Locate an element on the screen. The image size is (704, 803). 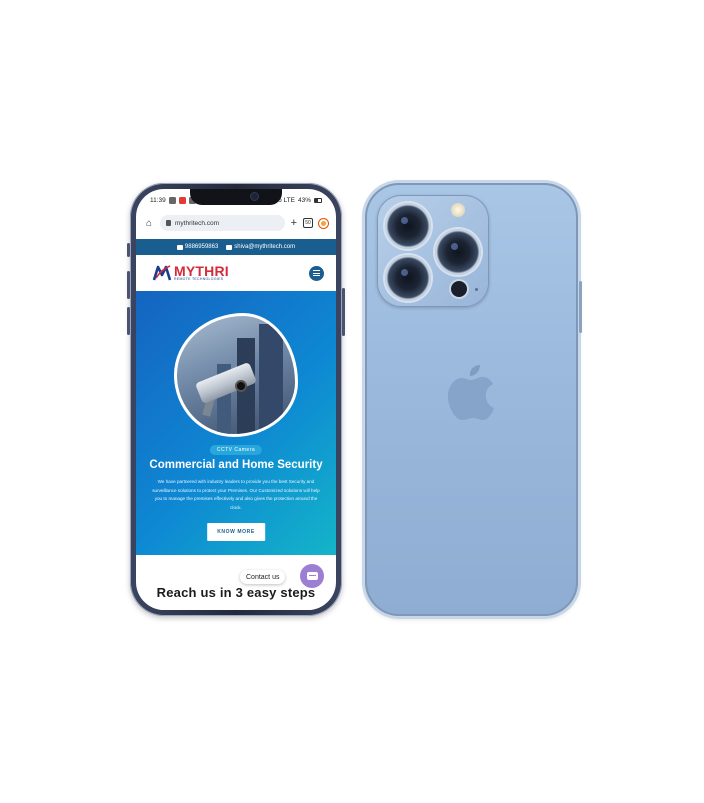
telephoto-lens is located at coordinates (458, 252).